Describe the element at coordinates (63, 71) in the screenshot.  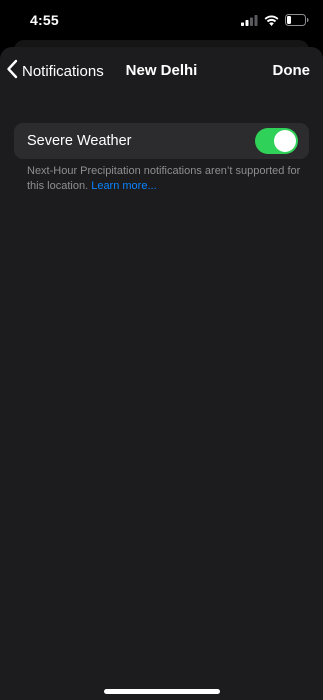
I see `back-button-label: Notifications` at that location.